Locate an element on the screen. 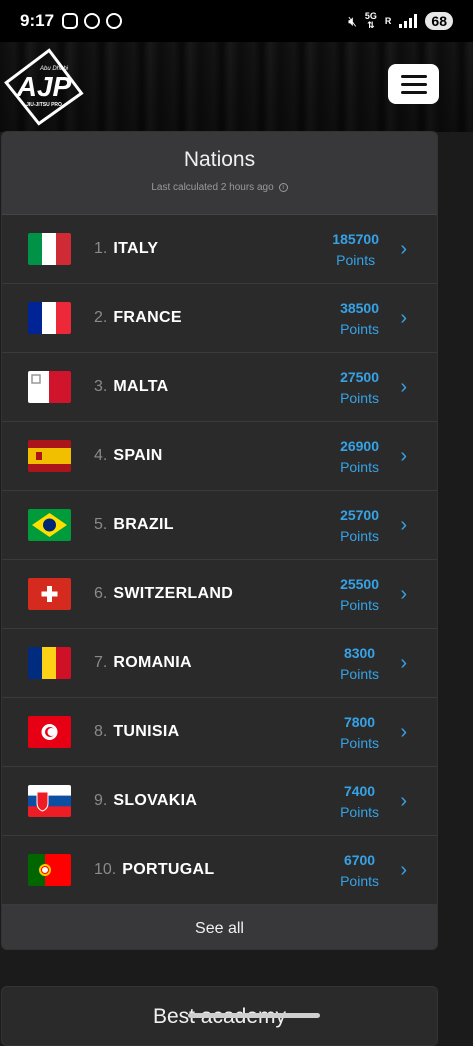 This screenshot has height=1046, width=473. menu-button is located at coordinates (413, 84).